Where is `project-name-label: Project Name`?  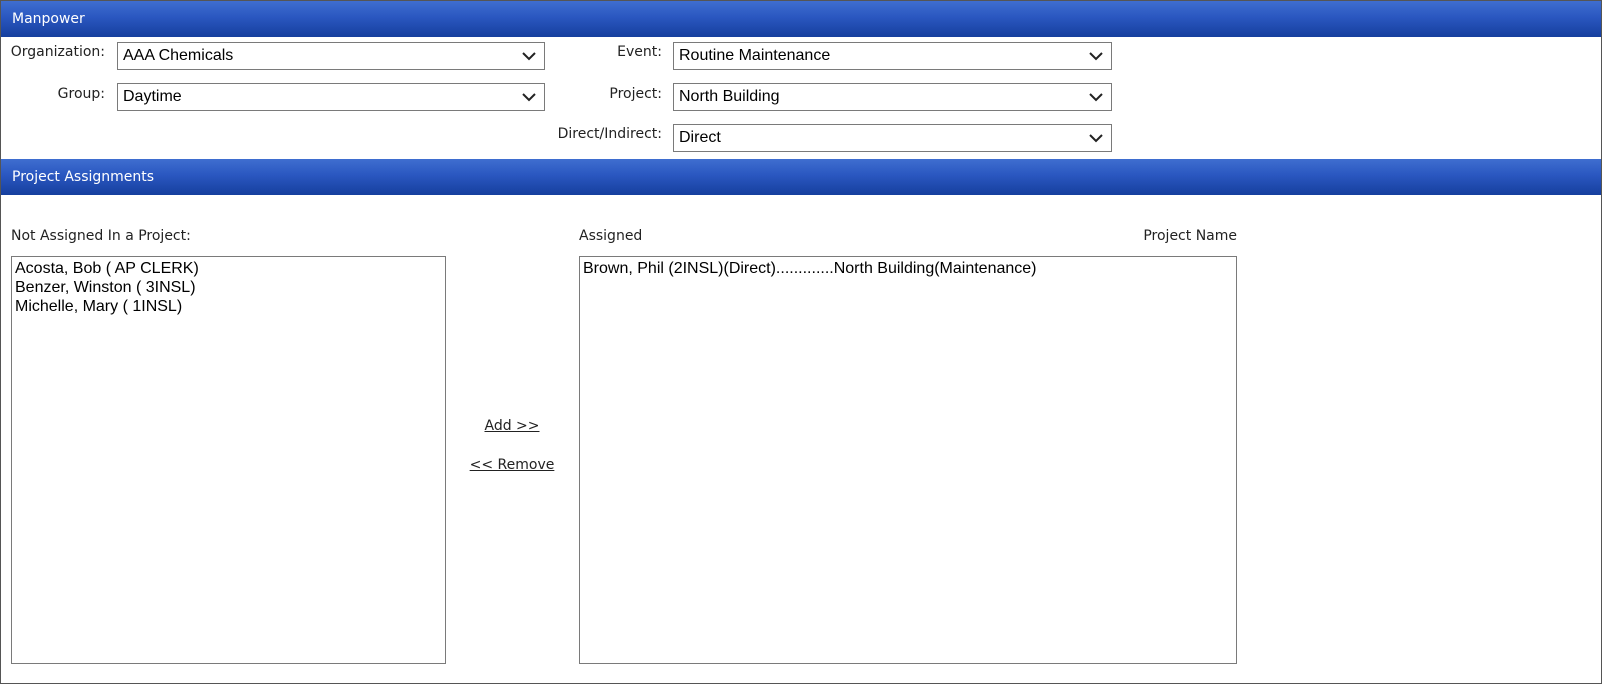
project-name-label: Project Name is located at coordinates (1190, 236).